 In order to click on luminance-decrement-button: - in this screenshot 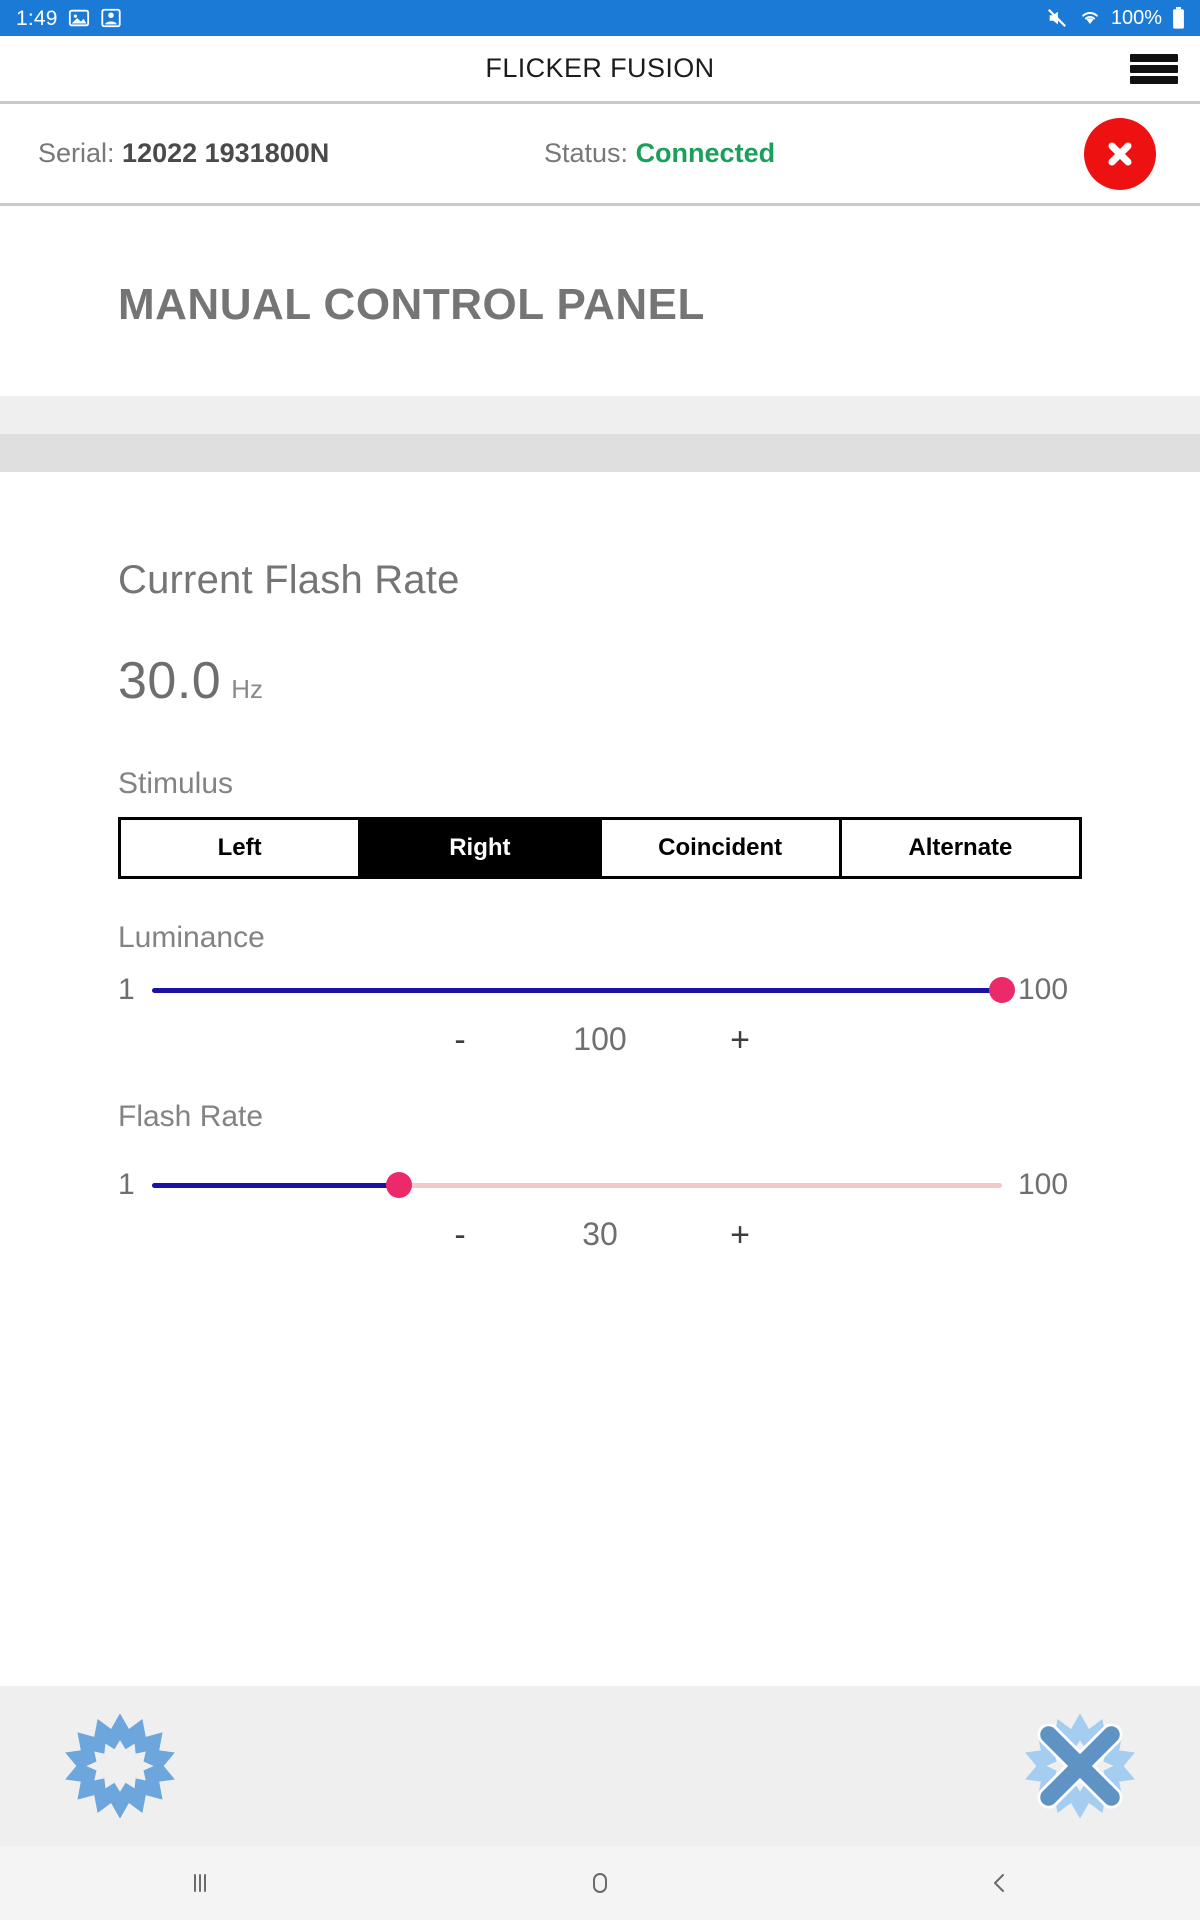, I will do `click(460, 1040)`.